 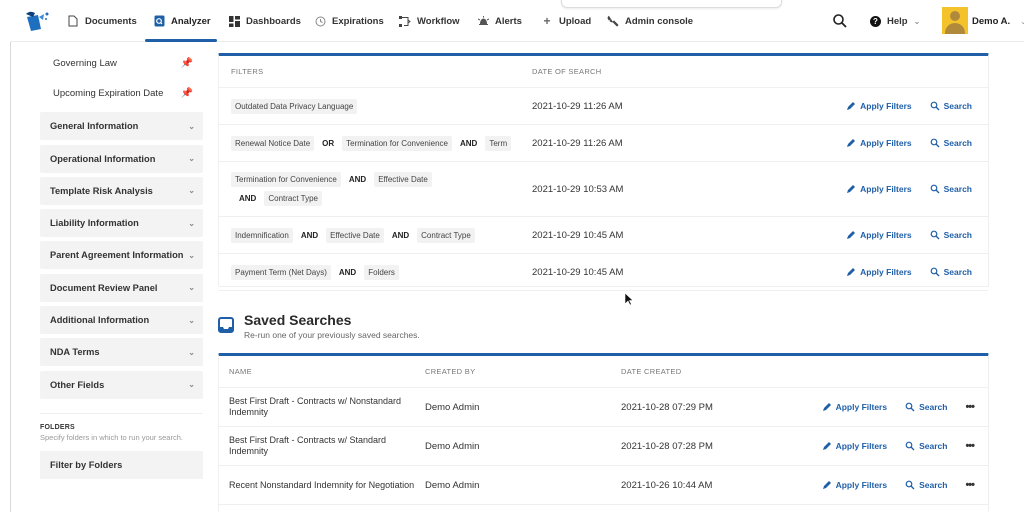 What do you see at coordinates (895, 21) in the screenshot?
I see `help-menu: ? Help ⌄` at bounding box center [895, 21].